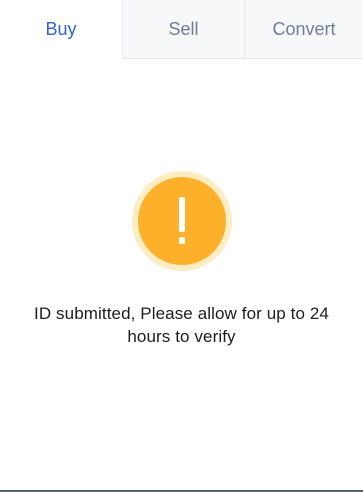 The image size is (363, 492). I want to click on tab-sell: Sell, so click(183, 29).